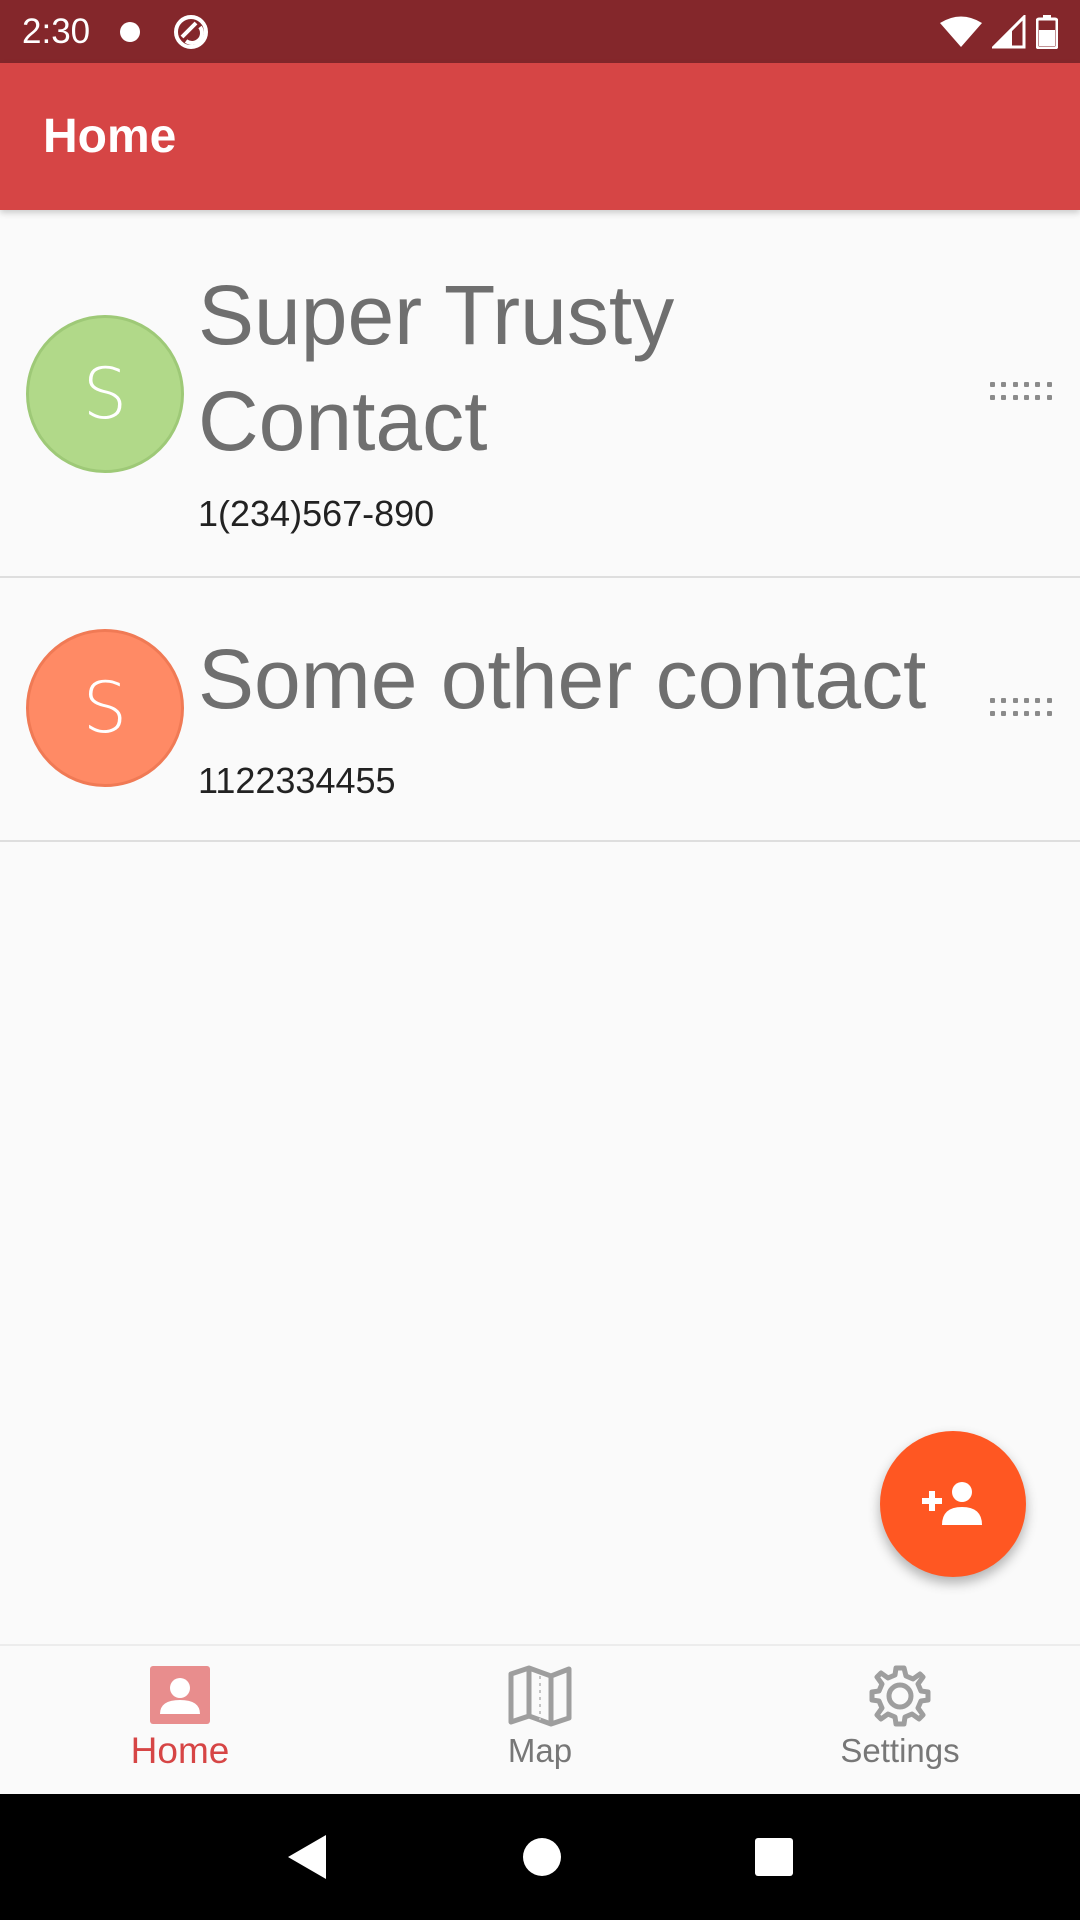  What do you see at coordinates (540, 136) in the screenshot?
I see `app-bar: Home` at bounding box center [540, 136].